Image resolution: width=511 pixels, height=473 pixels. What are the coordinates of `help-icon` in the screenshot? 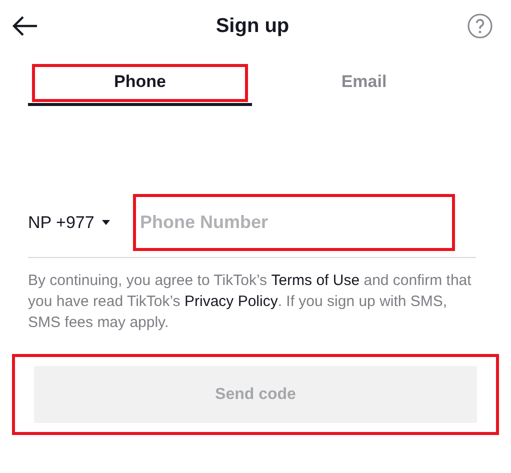 It's located at (479, 26).